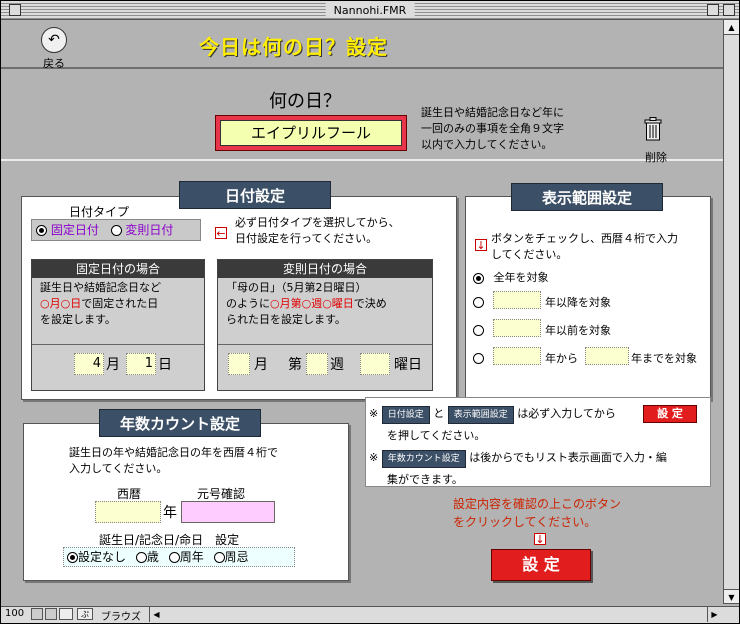 The image size is (740, 624). What do you see at coordinates (221, 494) in the screenshot?
I see `era-label: 元号確認` at bounding box center [221, 494].